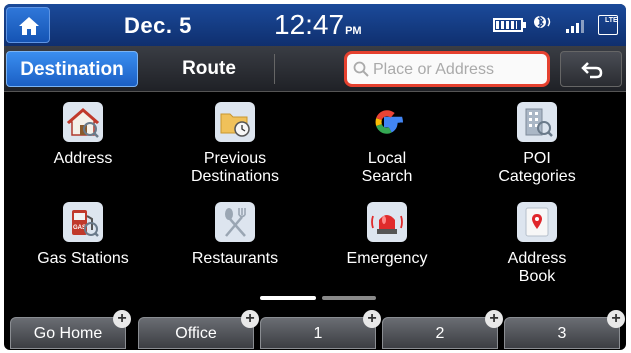  What do you see at coordinates (537, 267) in the screenshot?
I see `grid-item-label: Address Book` at bounding box center [537, 267].